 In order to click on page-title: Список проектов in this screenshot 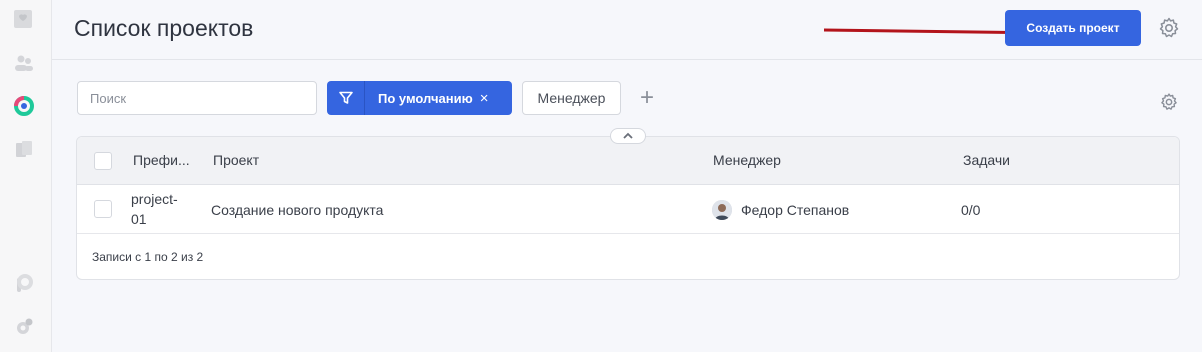, I will do `click(164, 28)`.